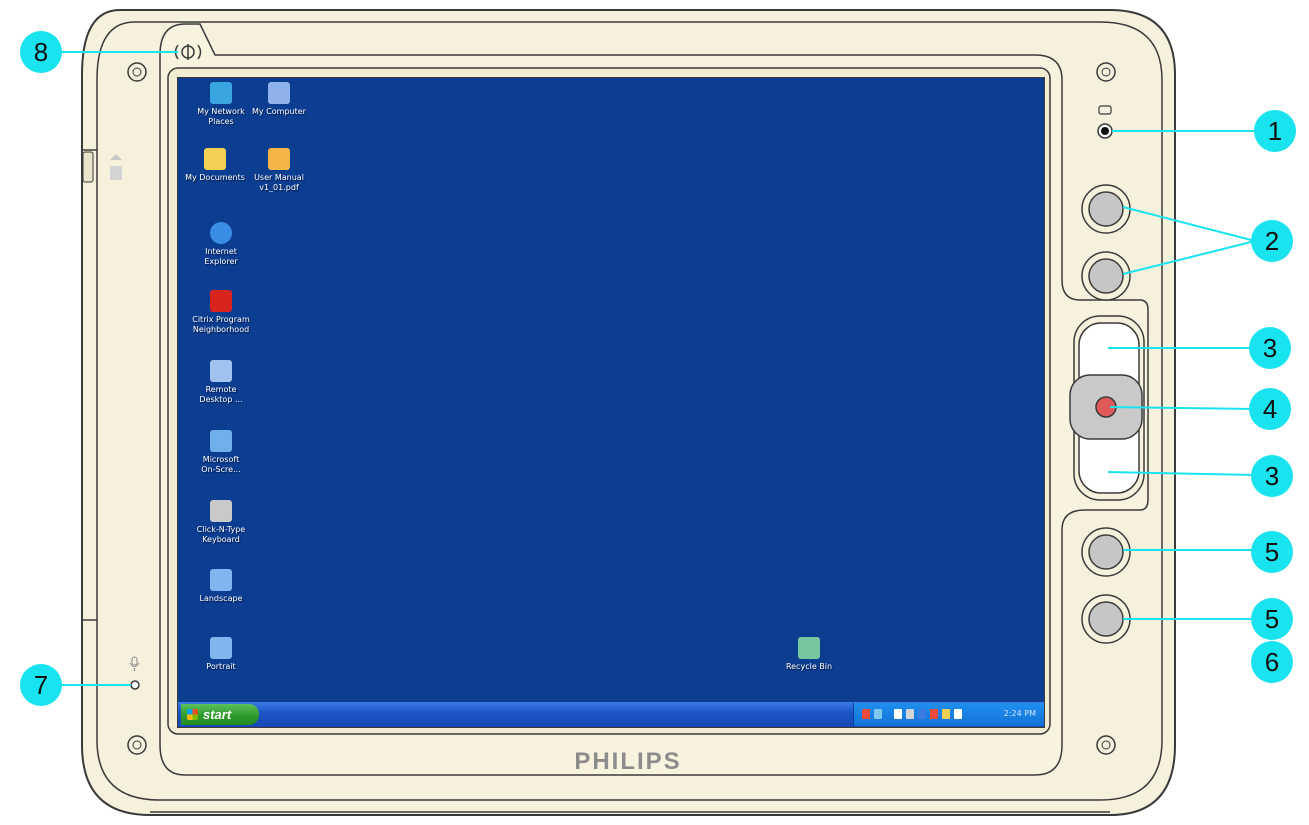 The image size is (1309, 825). Describe the element at coordinates (221, 371) in the screenshot. I see `remote-desktop-icon` at that location.